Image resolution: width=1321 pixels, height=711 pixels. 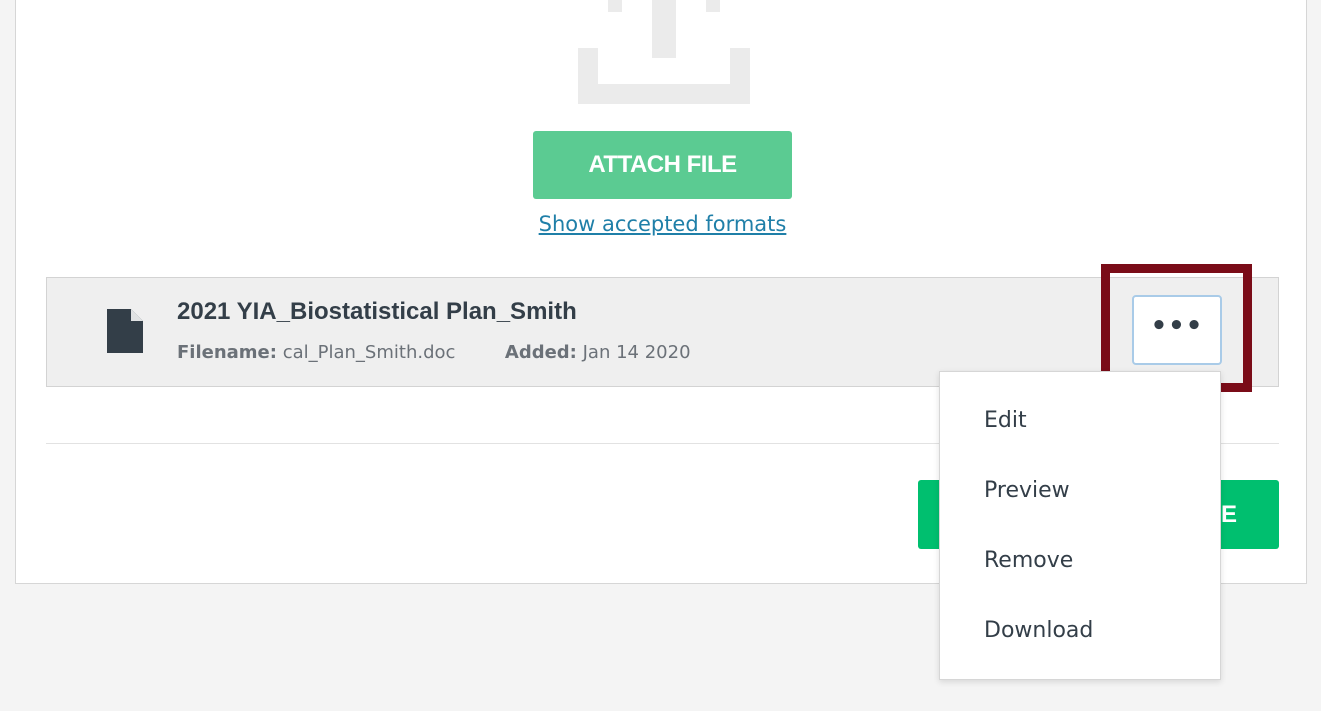 I want to click on added-value: Jan 14 2020, so click(x=636, y=352).